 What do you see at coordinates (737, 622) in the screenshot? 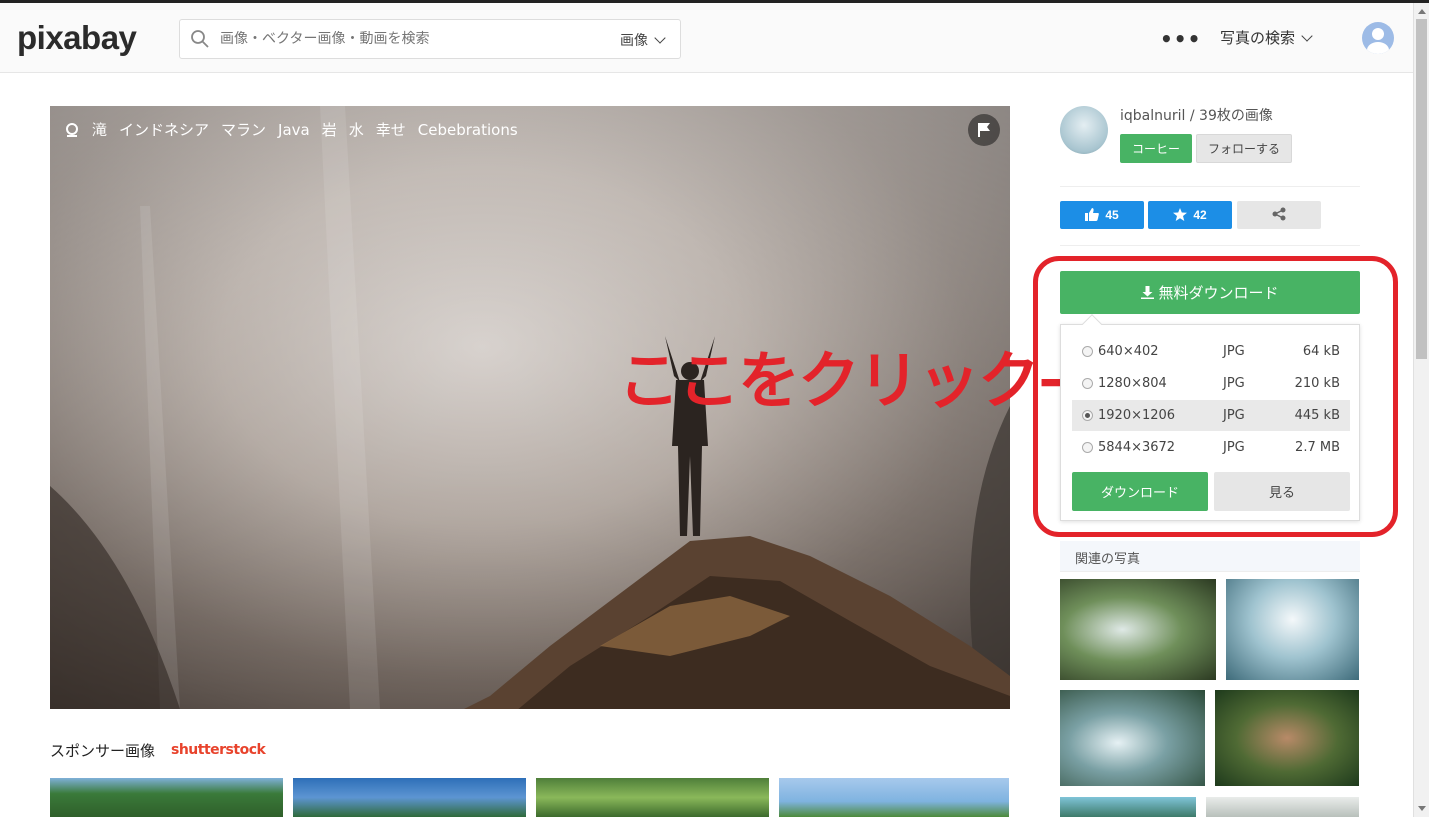
I see `rock-outcrop` at bounding box center [737, 622].